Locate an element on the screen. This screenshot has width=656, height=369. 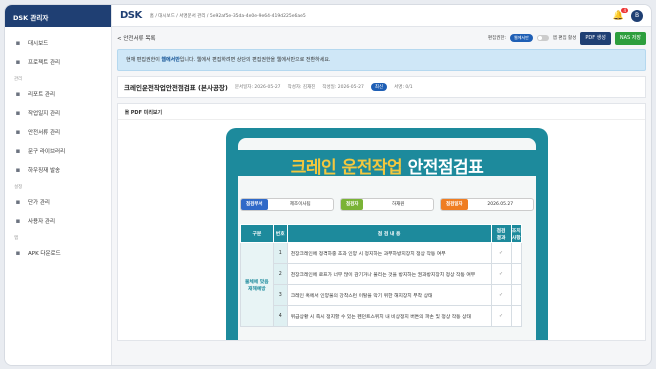
date-label: 점검일자 is located at coordinates (454, 204).